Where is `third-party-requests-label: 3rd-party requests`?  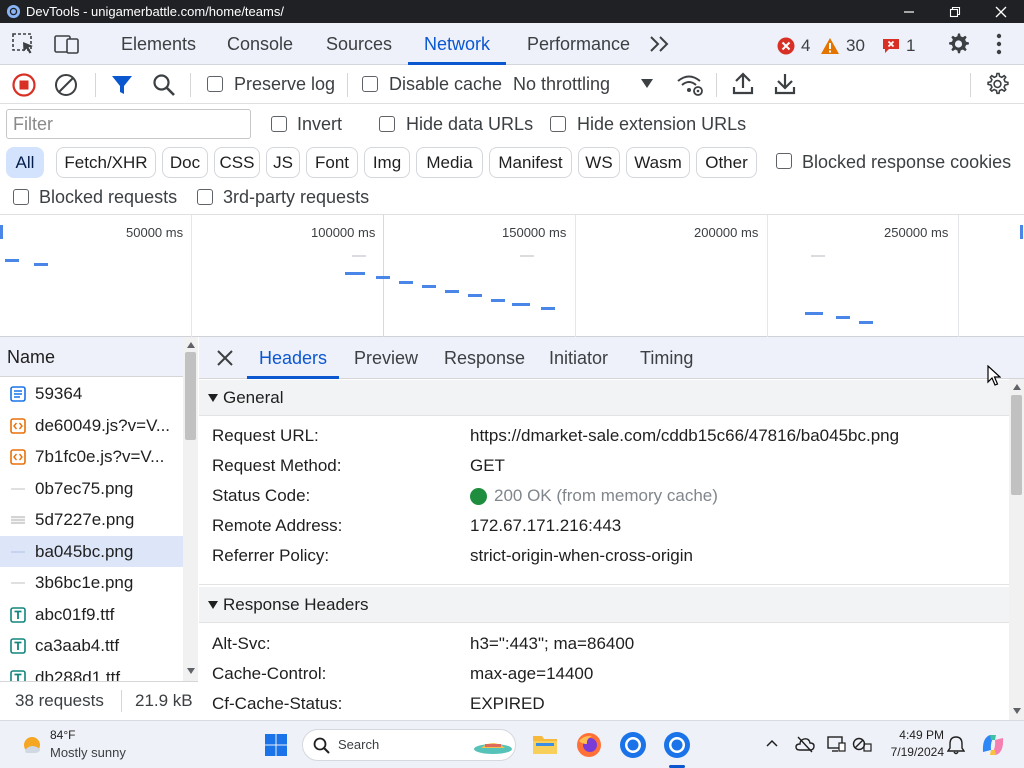 third-party-requests-label: 3rd-party requests is located at coordinates (296, 197).